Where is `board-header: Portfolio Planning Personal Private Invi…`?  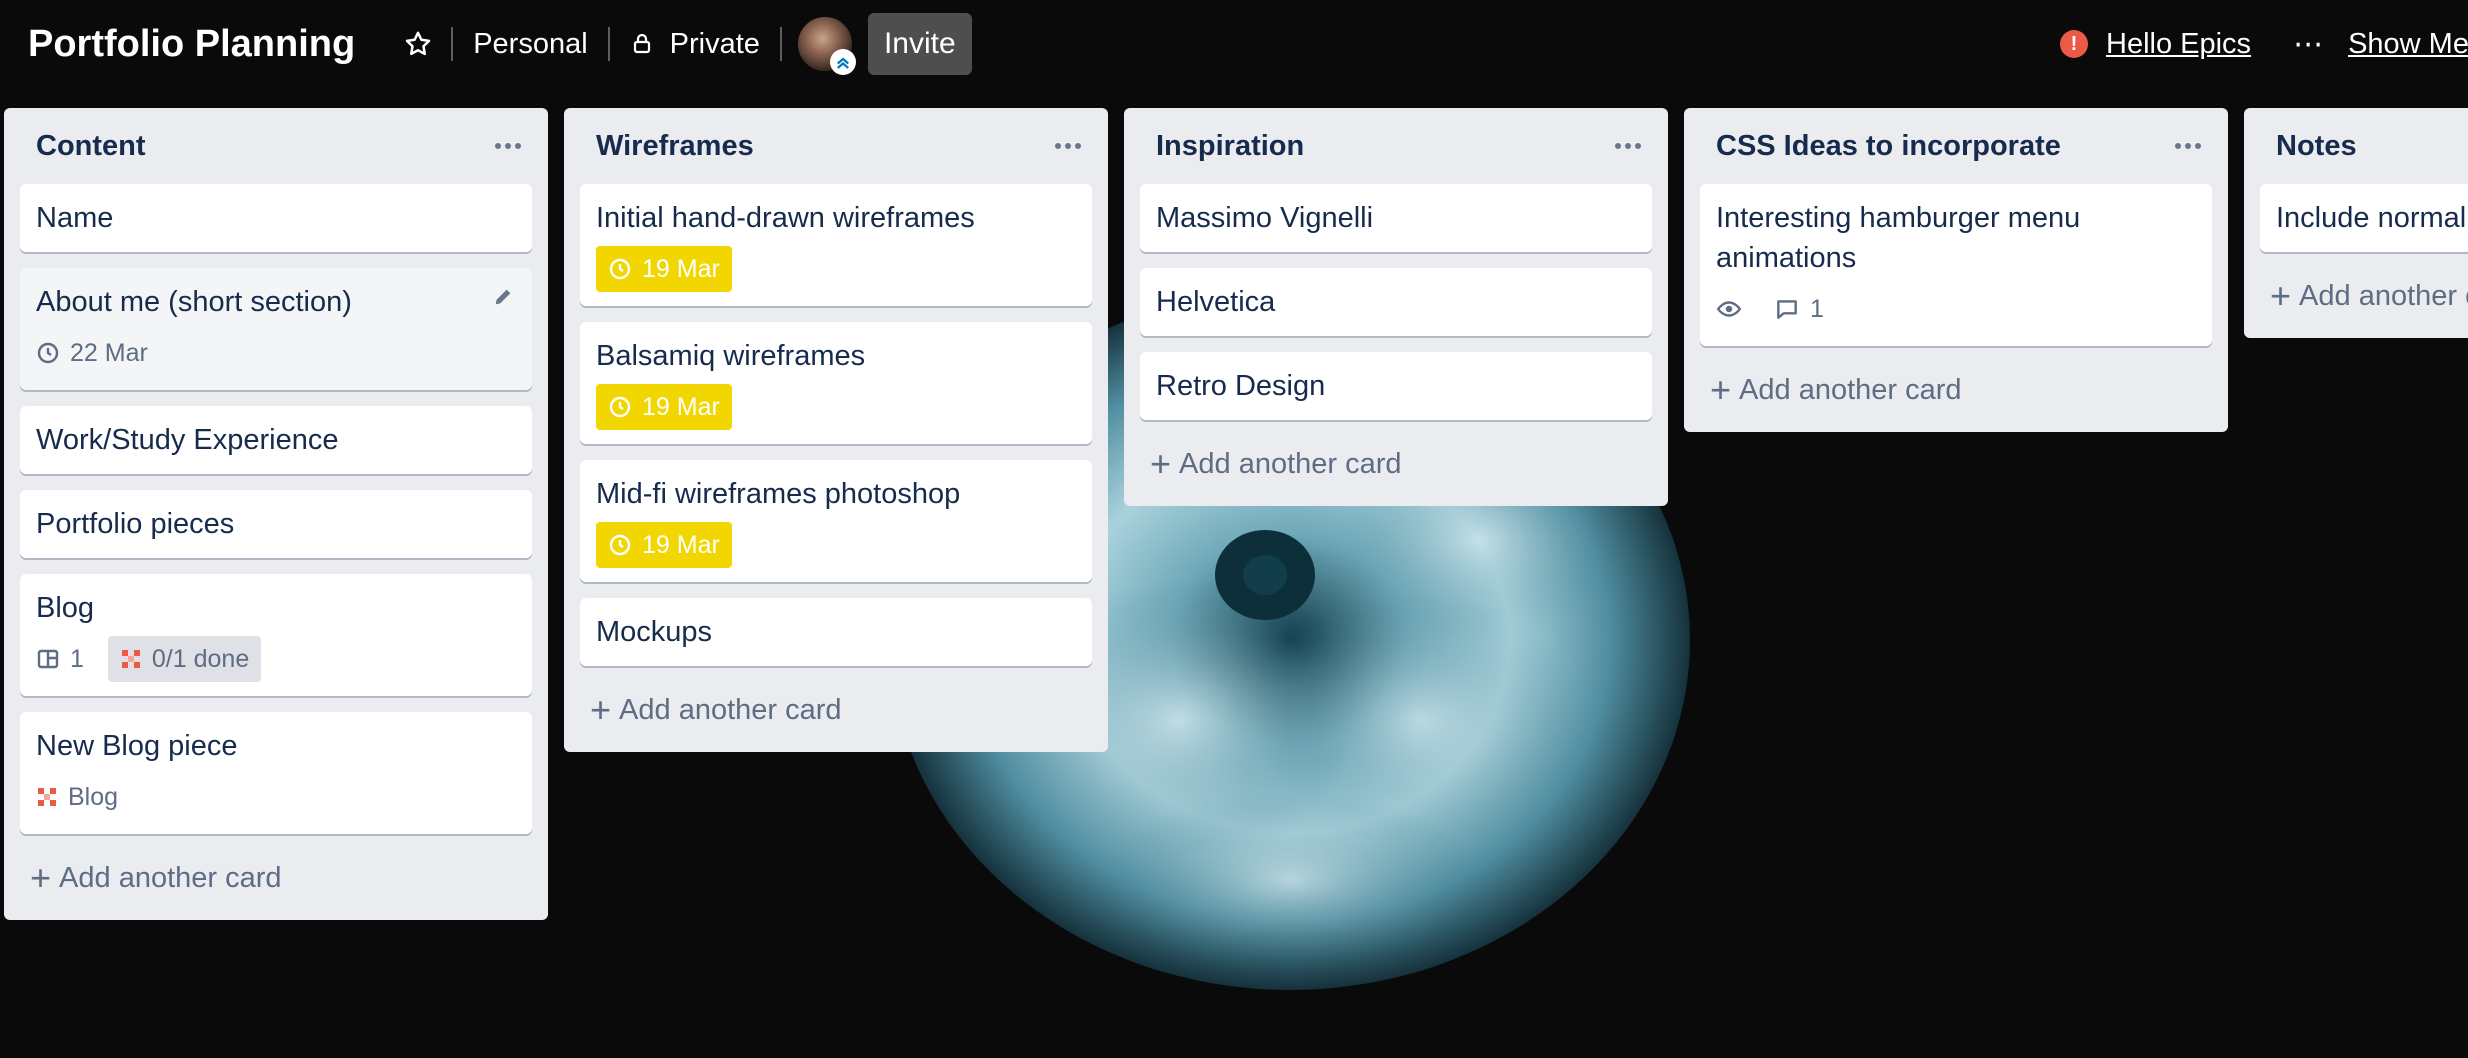 board-header: Portfolio Planning Personal Private Invi… is located at coordinates (1234, 44).